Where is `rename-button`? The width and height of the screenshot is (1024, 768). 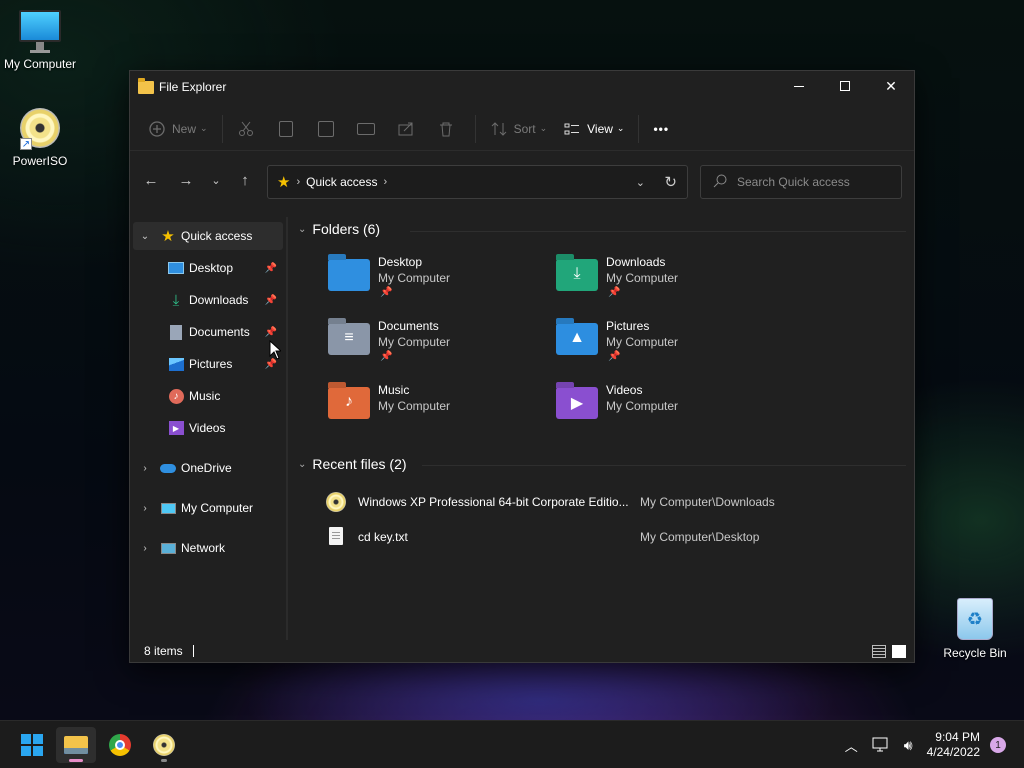 rename-button is located at coordinates (369, 129).